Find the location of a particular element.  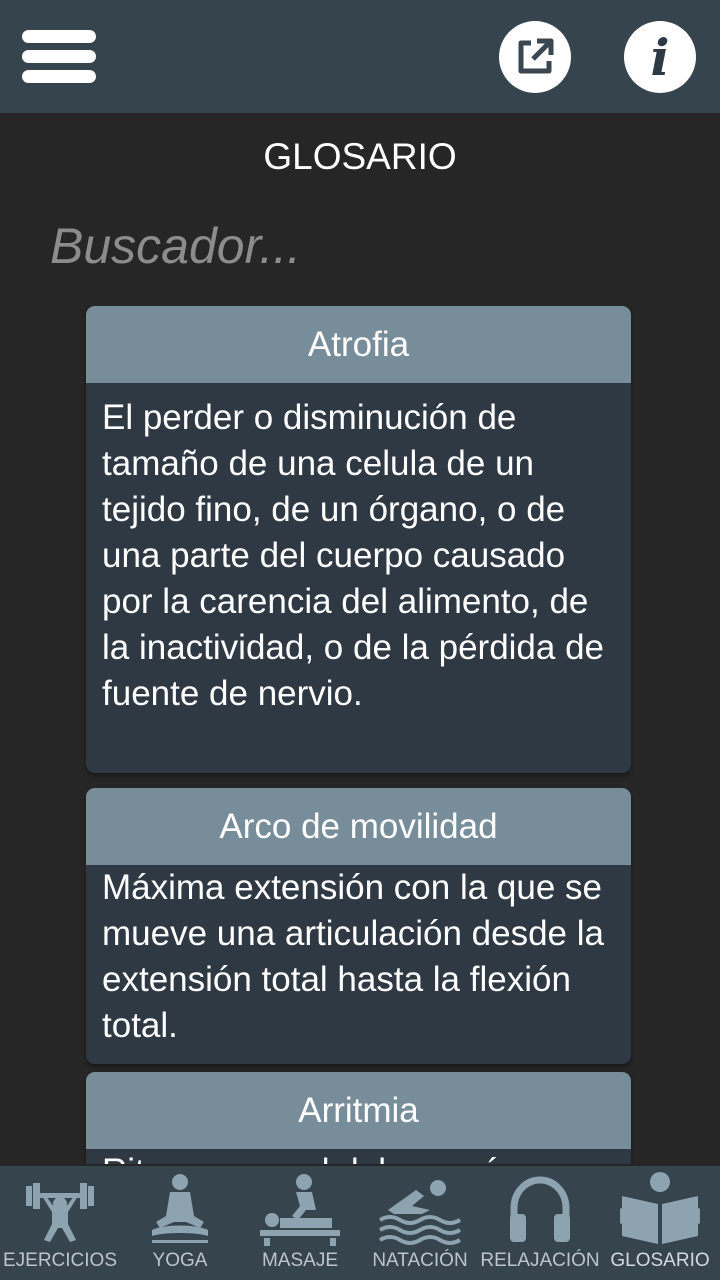

nav-label: NATACIÓN is located at coordinates (420, 1260).